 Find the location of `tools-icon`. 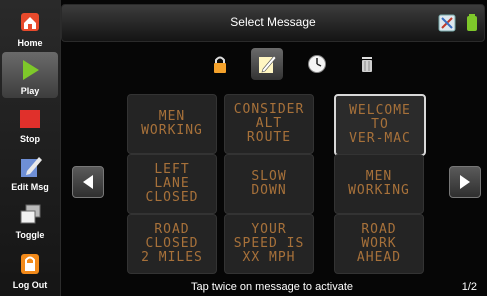

tools-icon is located at coordinates (447, 23).